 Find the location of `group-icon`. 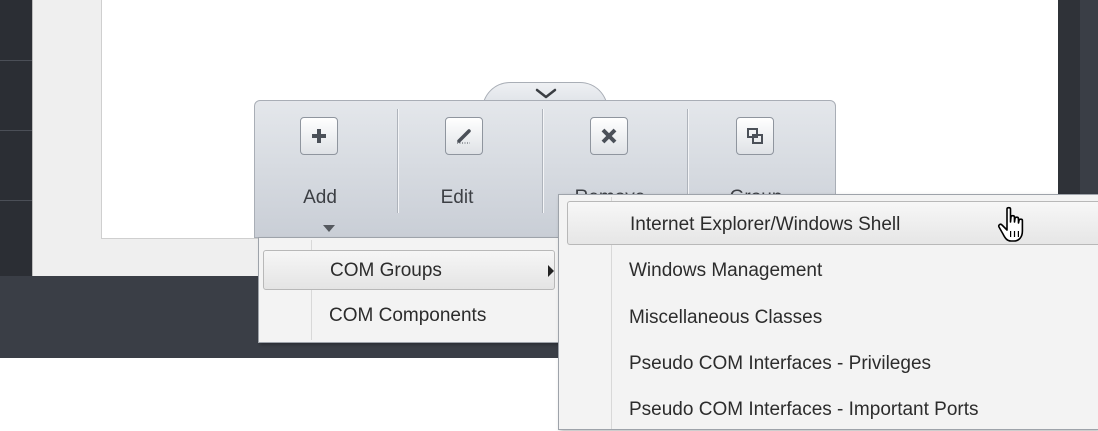

group-icon is located at coordinates (755, 136).